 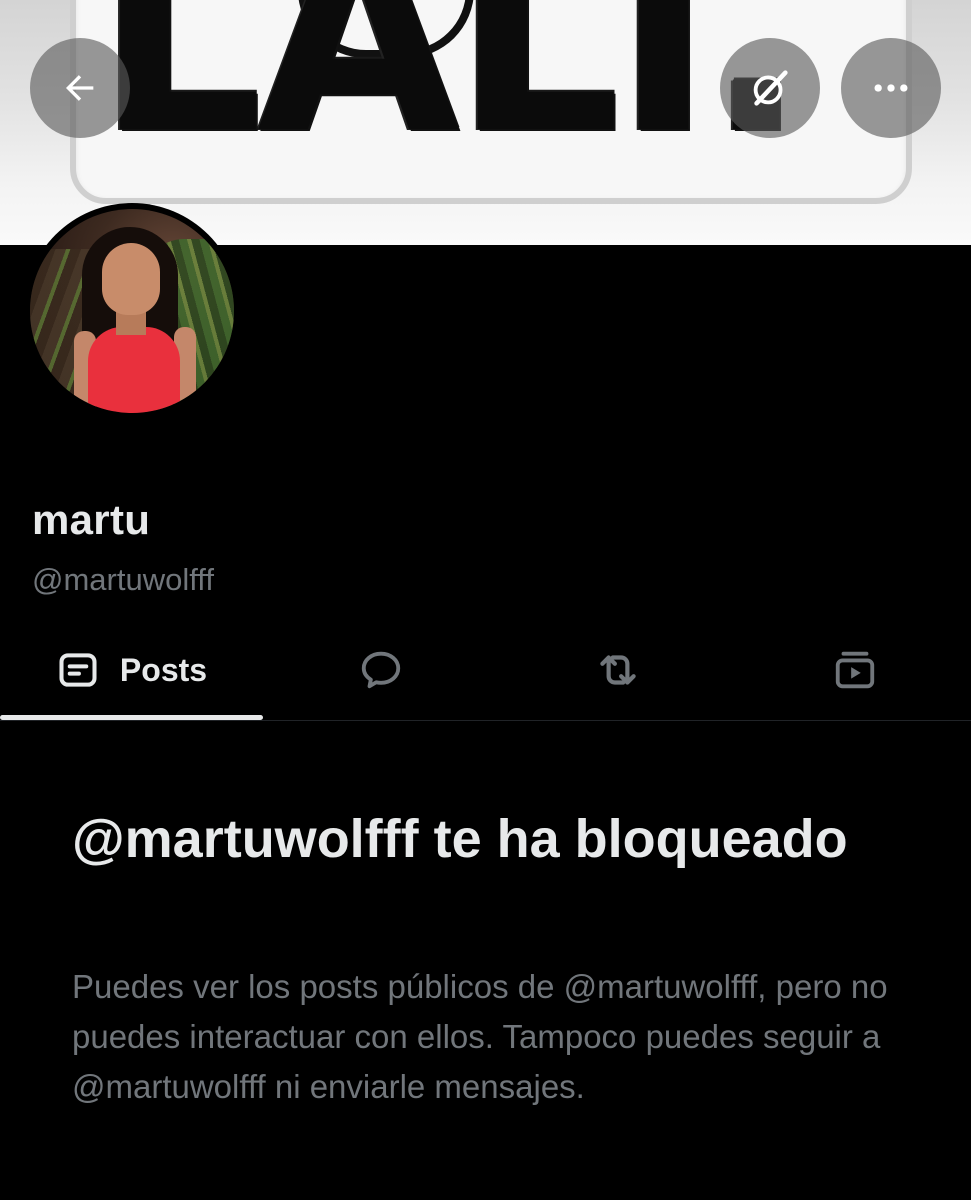 I want to click on banner-text: LALI., so click(x=451, y=95).